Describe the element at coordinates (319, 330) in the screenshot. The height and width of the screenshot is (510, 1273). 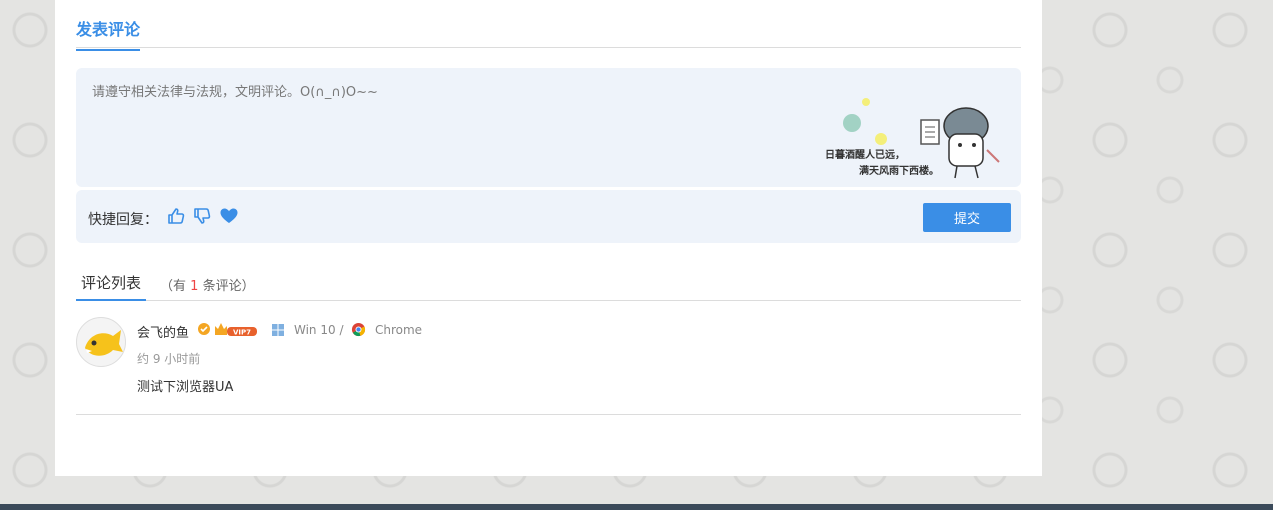
I see `comment-os: Win 10 /` at that location.